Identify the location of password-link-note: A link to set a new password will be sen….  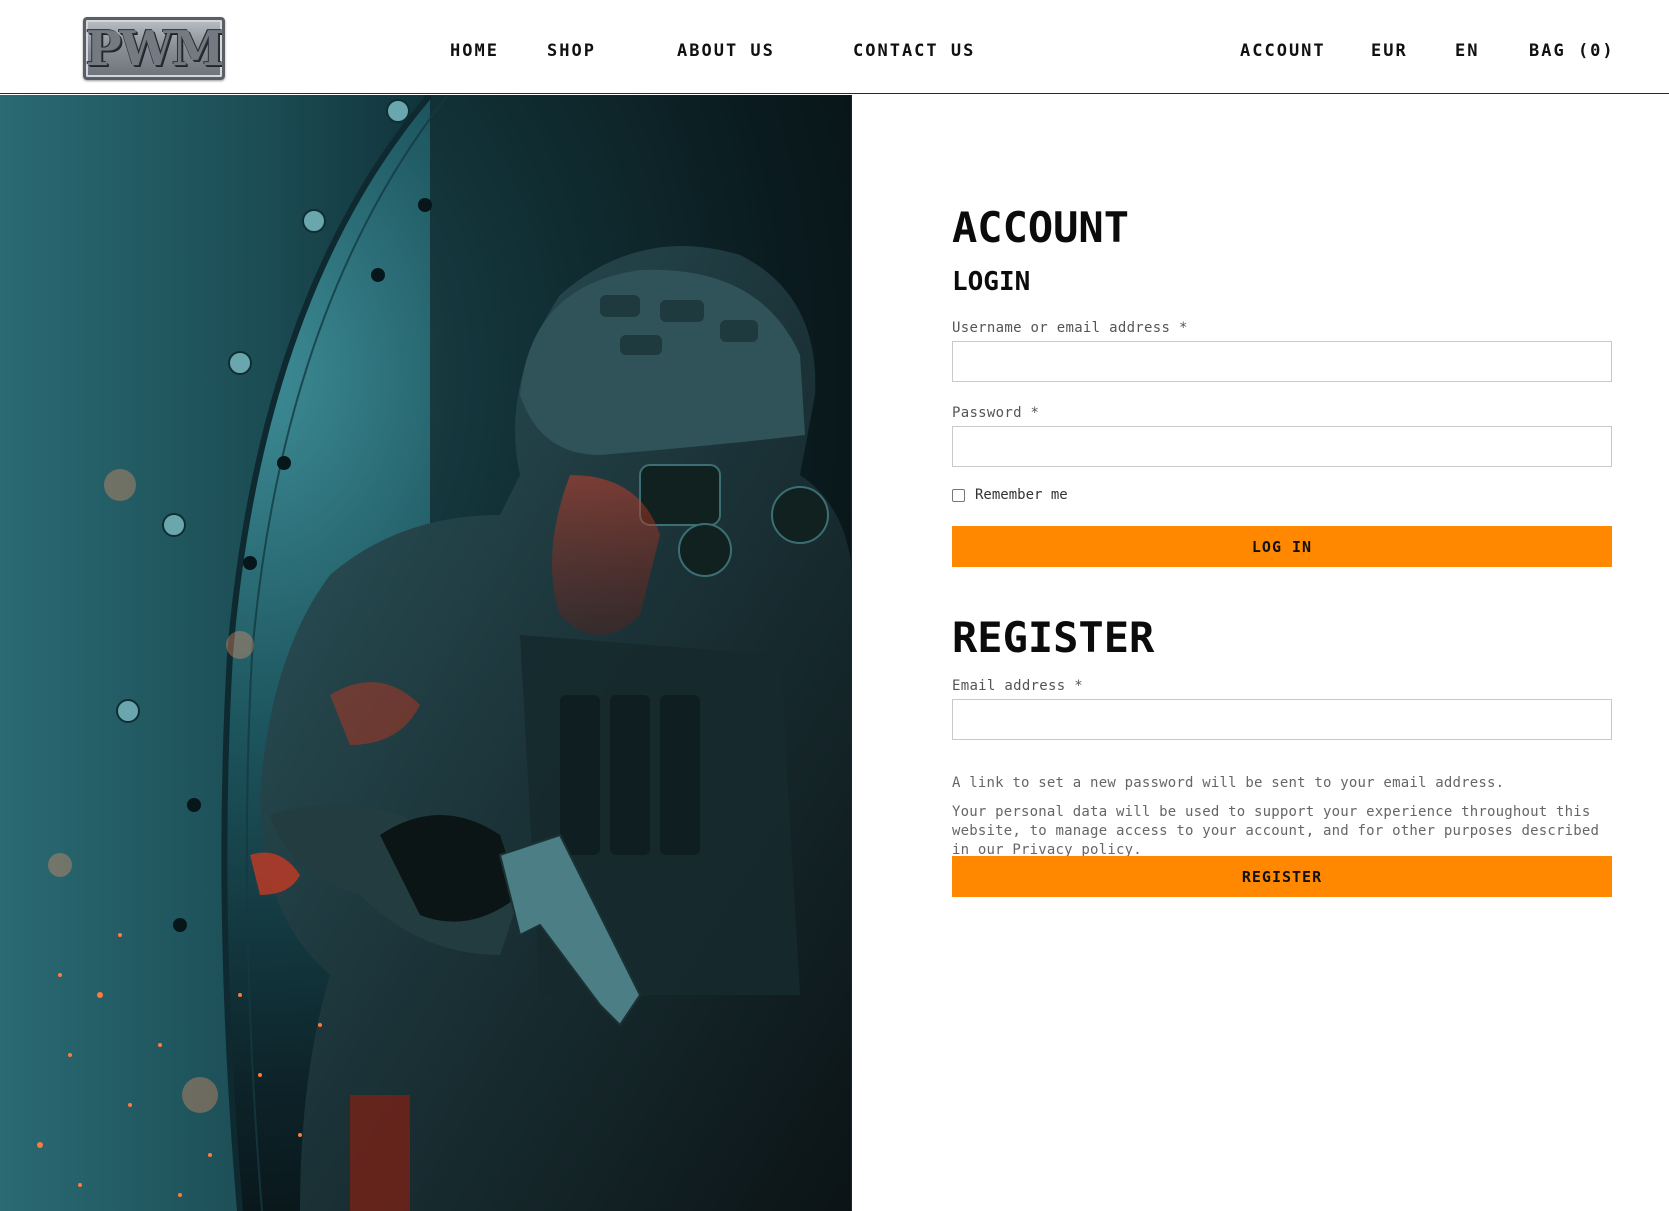
(1228, 783).